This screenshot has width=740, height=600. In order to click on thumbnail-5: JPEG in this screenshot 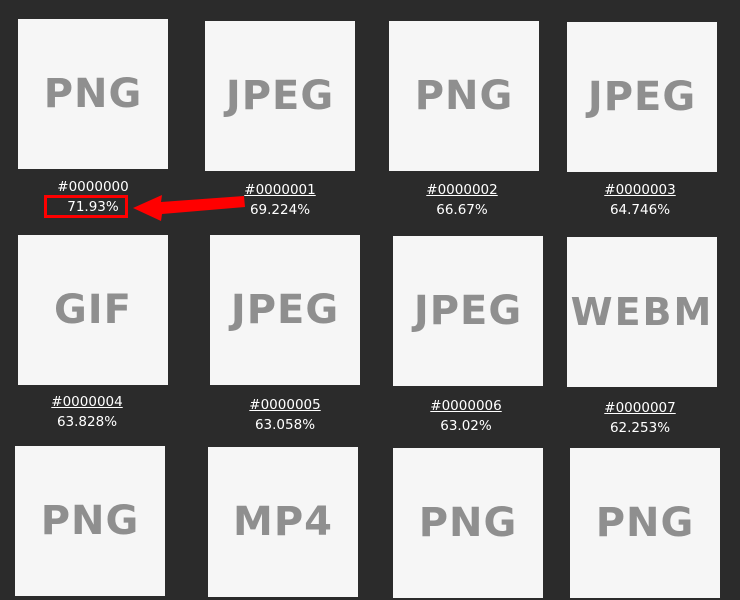, I will do `click(285, 310)`.